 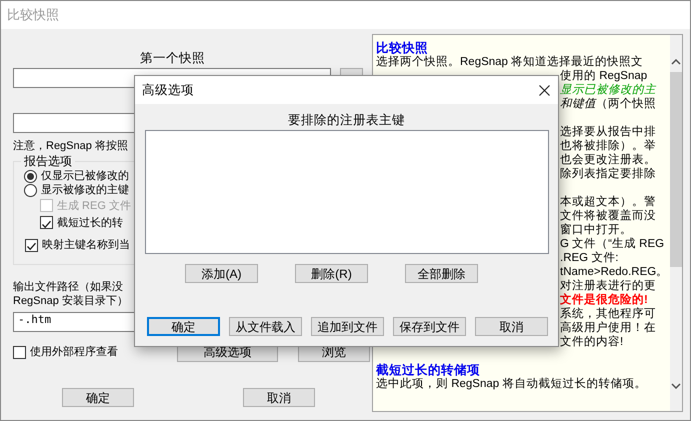 What do you see at coordinates (608, 104) in the screenshot?
I see `help-text: 和键值（两个快照` at bounding box center [608, 104].